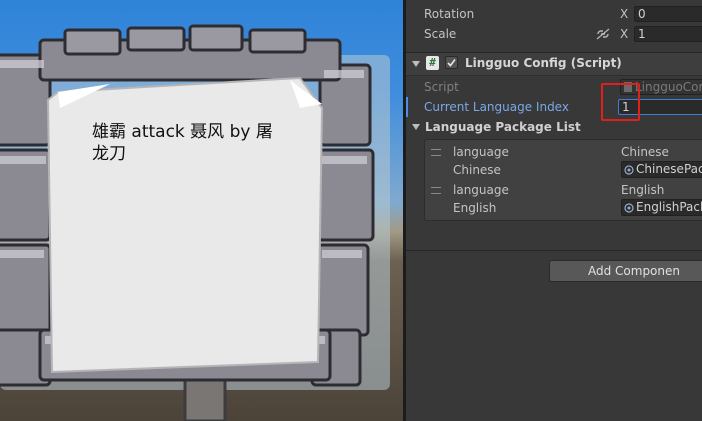 The width and height of the screenshot is (702, 421). I want to click on script-field-value: LingguoCon, so click(668, 87).